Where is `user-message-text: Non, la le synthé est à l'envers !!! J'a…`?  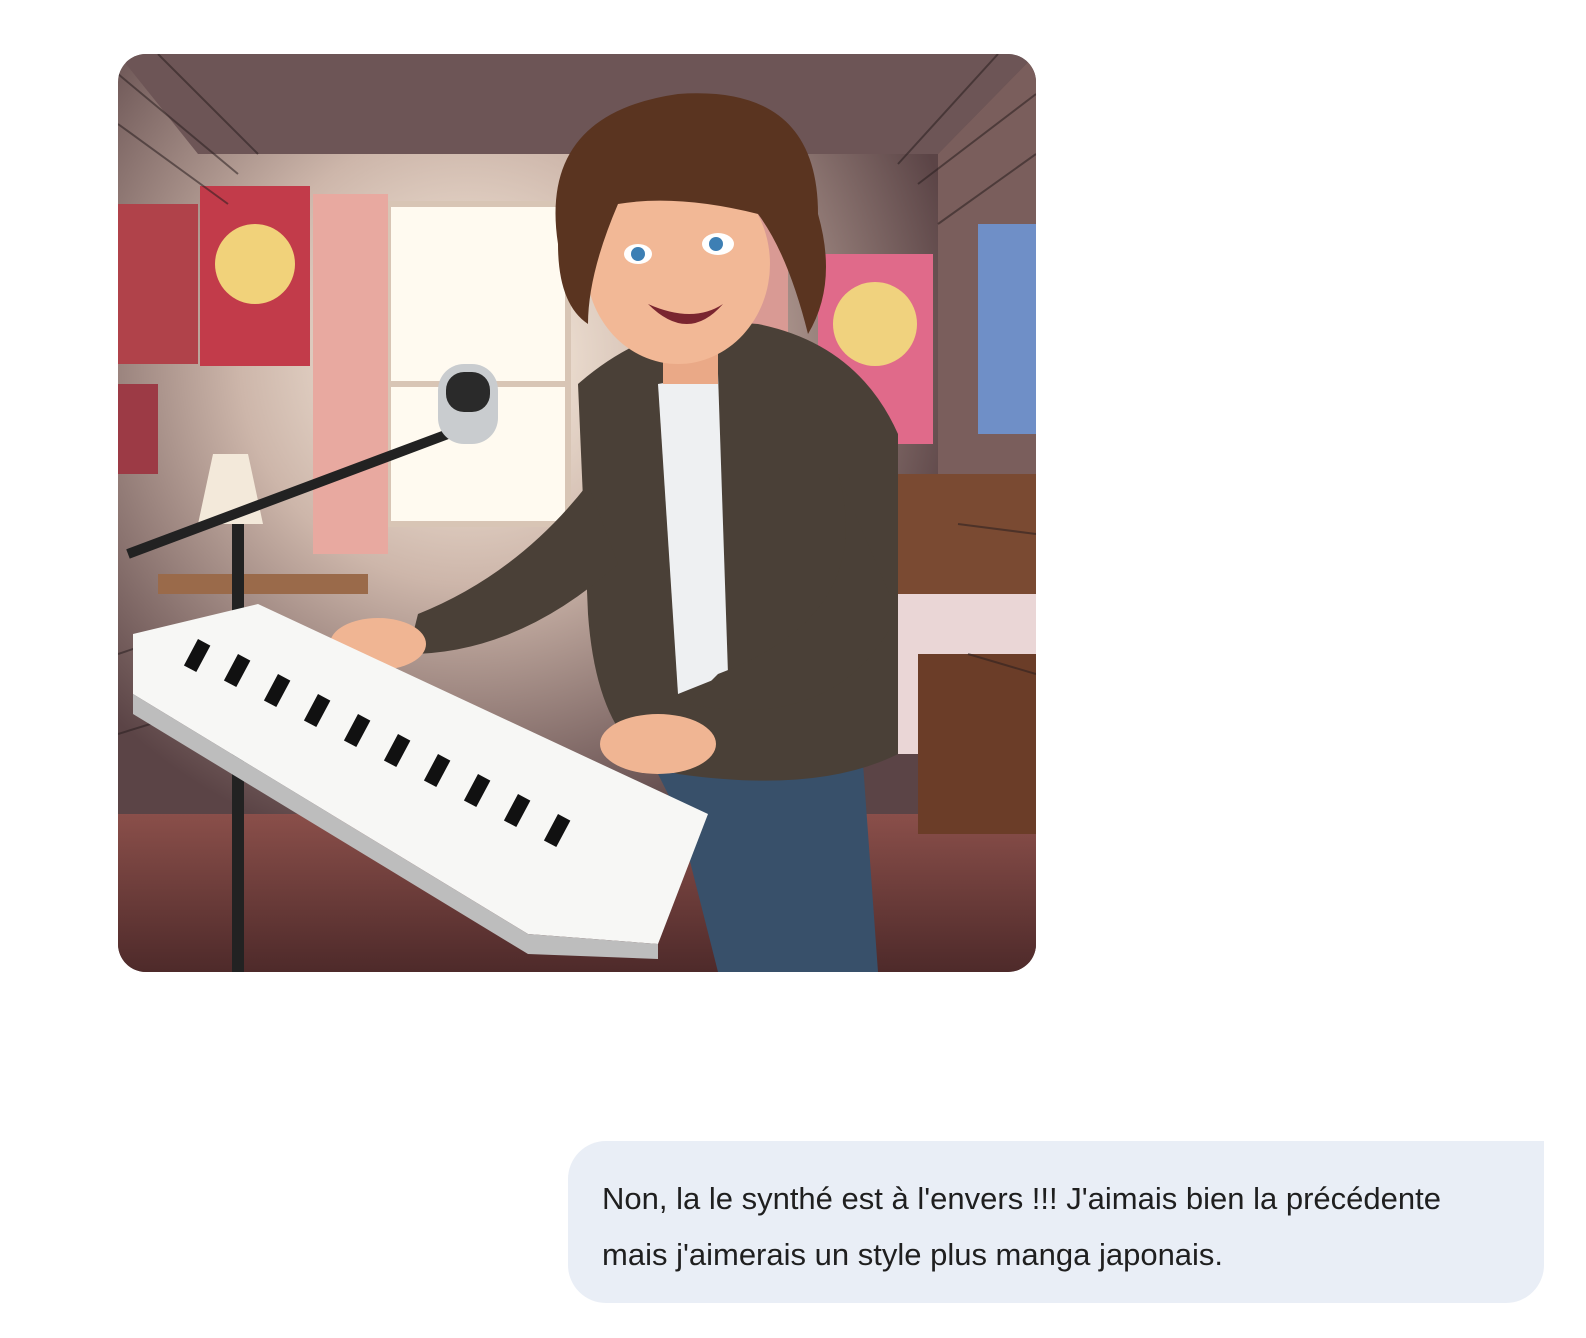 user-message-text: Non, la le synthé est à l'envers !!! J'a… is located at coordinates (1021, 1226).